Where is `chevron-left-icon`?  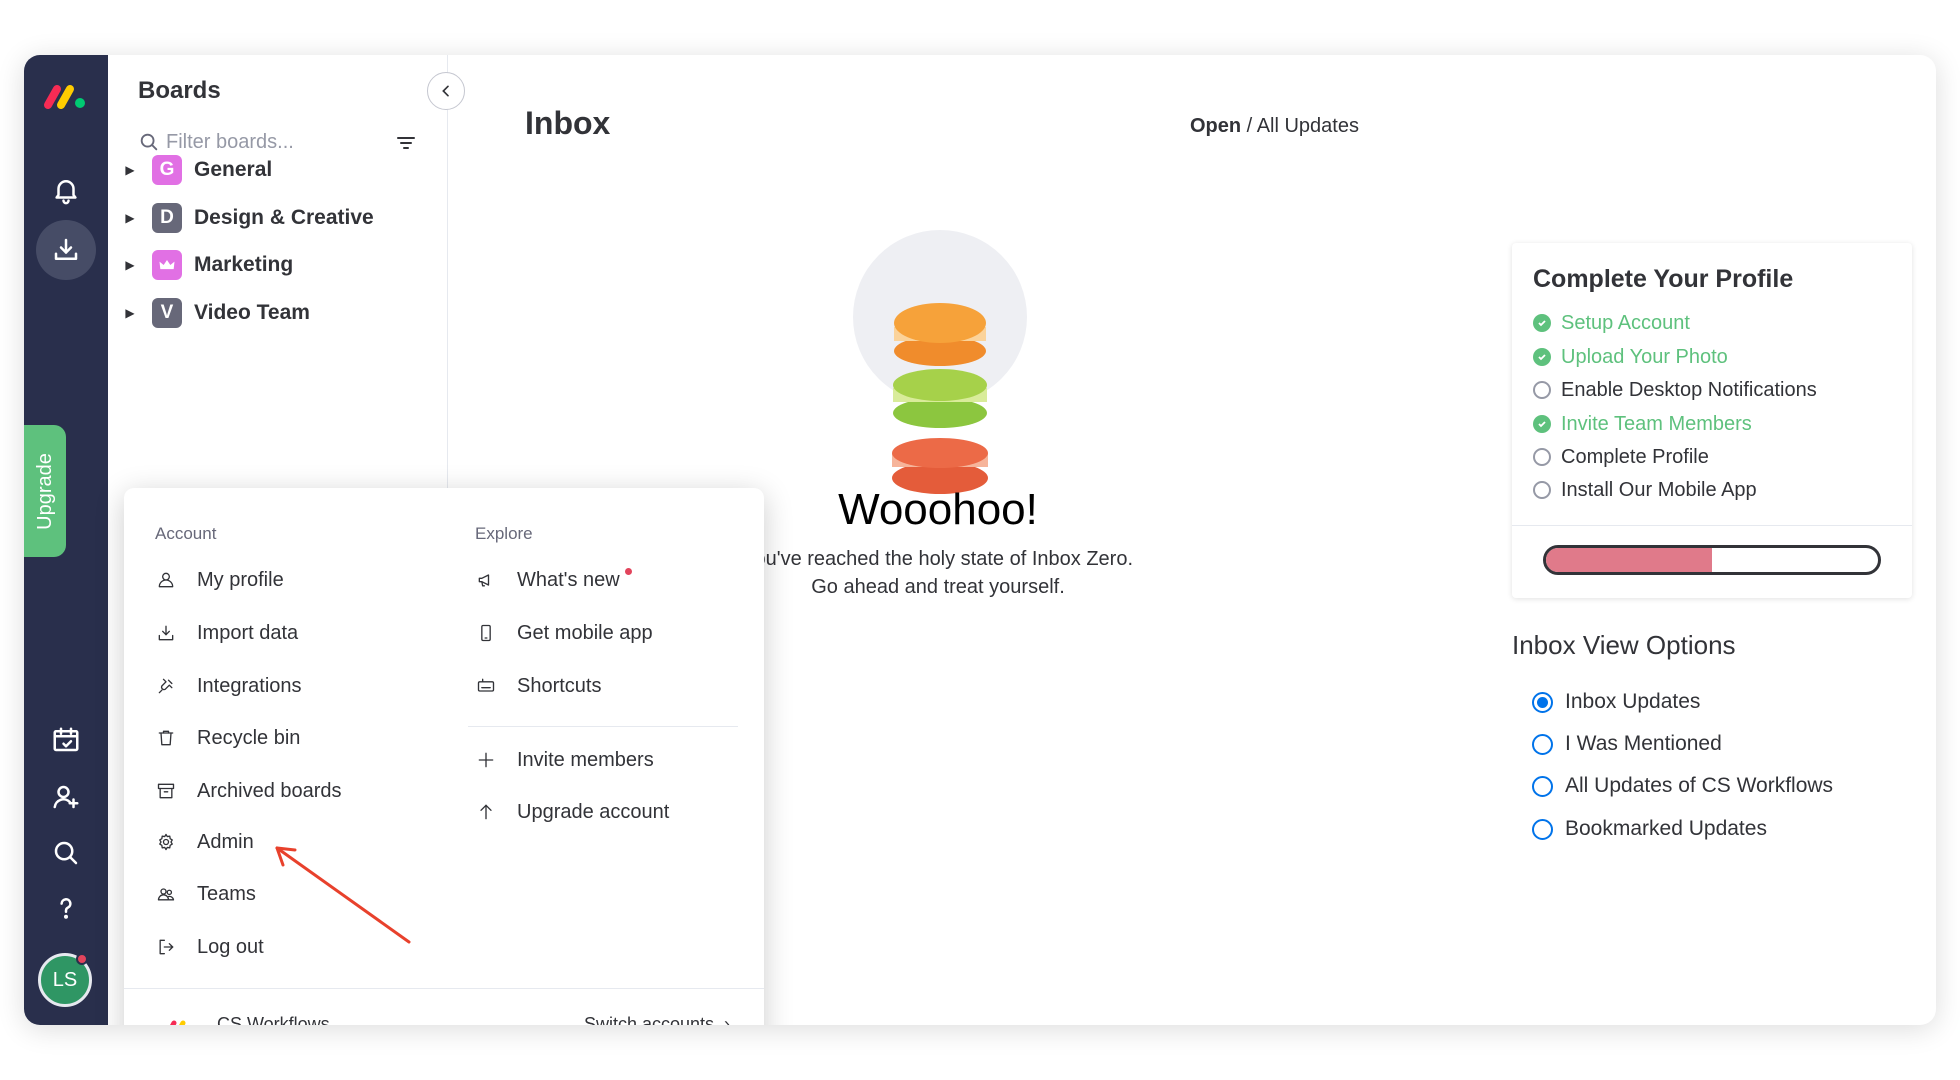 chevron-left-icon is located at coordinates (445, 91).